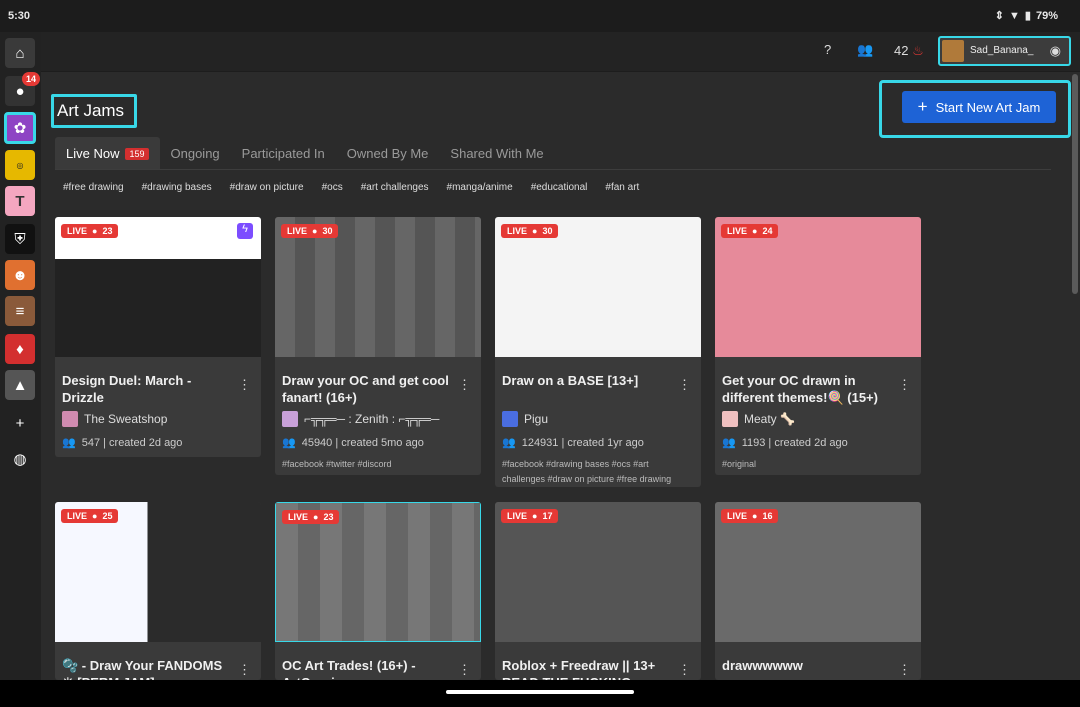  I want to click on home-gesture-pill, so click(540, 692).